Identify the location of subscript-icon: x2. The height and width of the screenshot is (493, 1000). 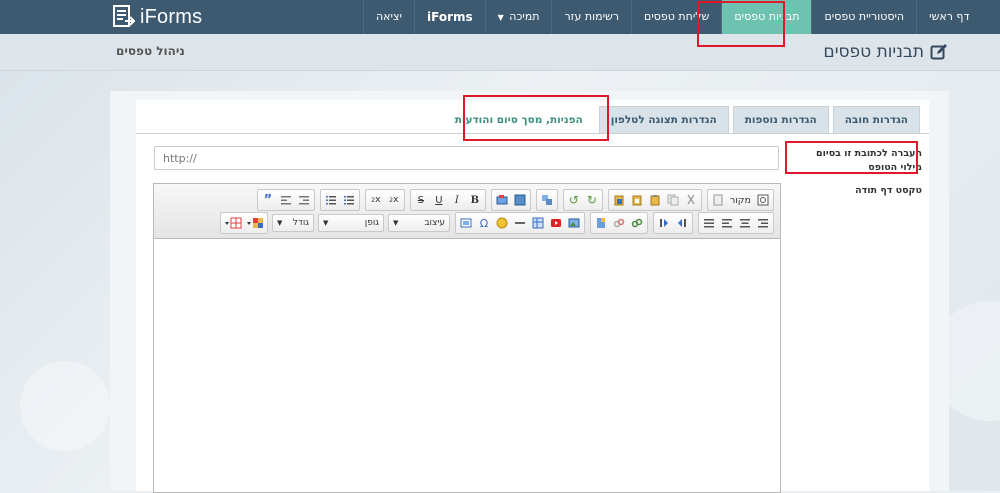
(394, 200).